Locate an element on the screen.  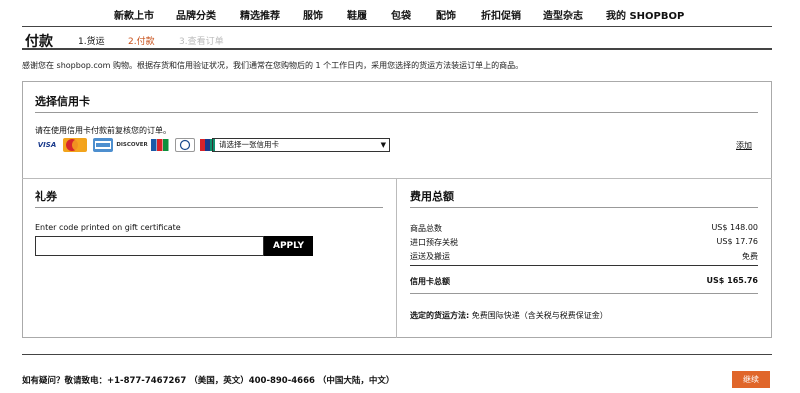
apply-button: APPLY is located at coordinates (288, 246).